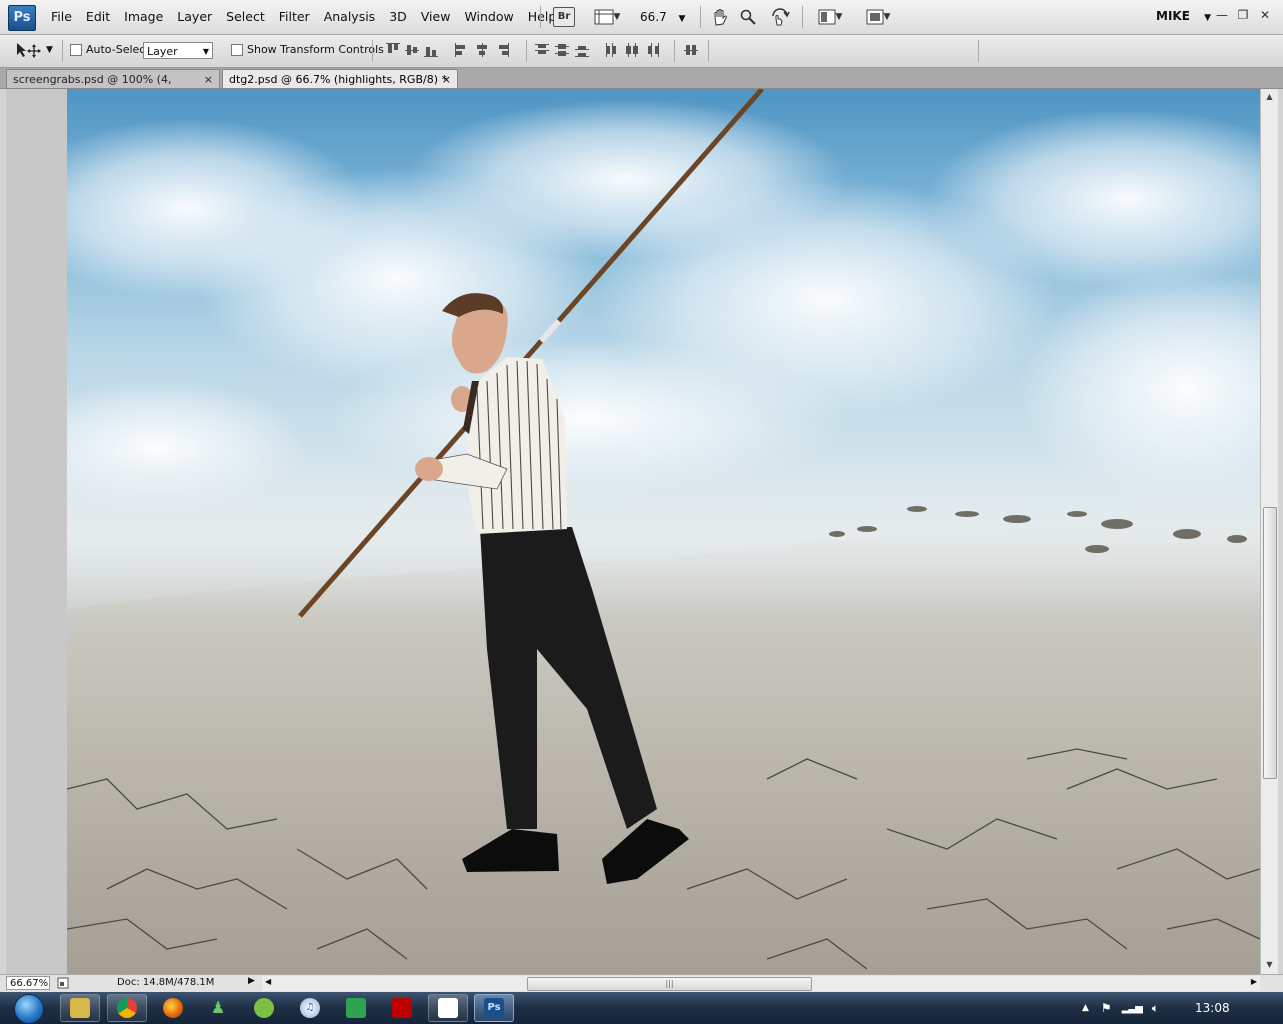  What do you see at coordinates (29, 50) in the screenshot?
I see `move-tool-icon` at bounding box center [29, 50].